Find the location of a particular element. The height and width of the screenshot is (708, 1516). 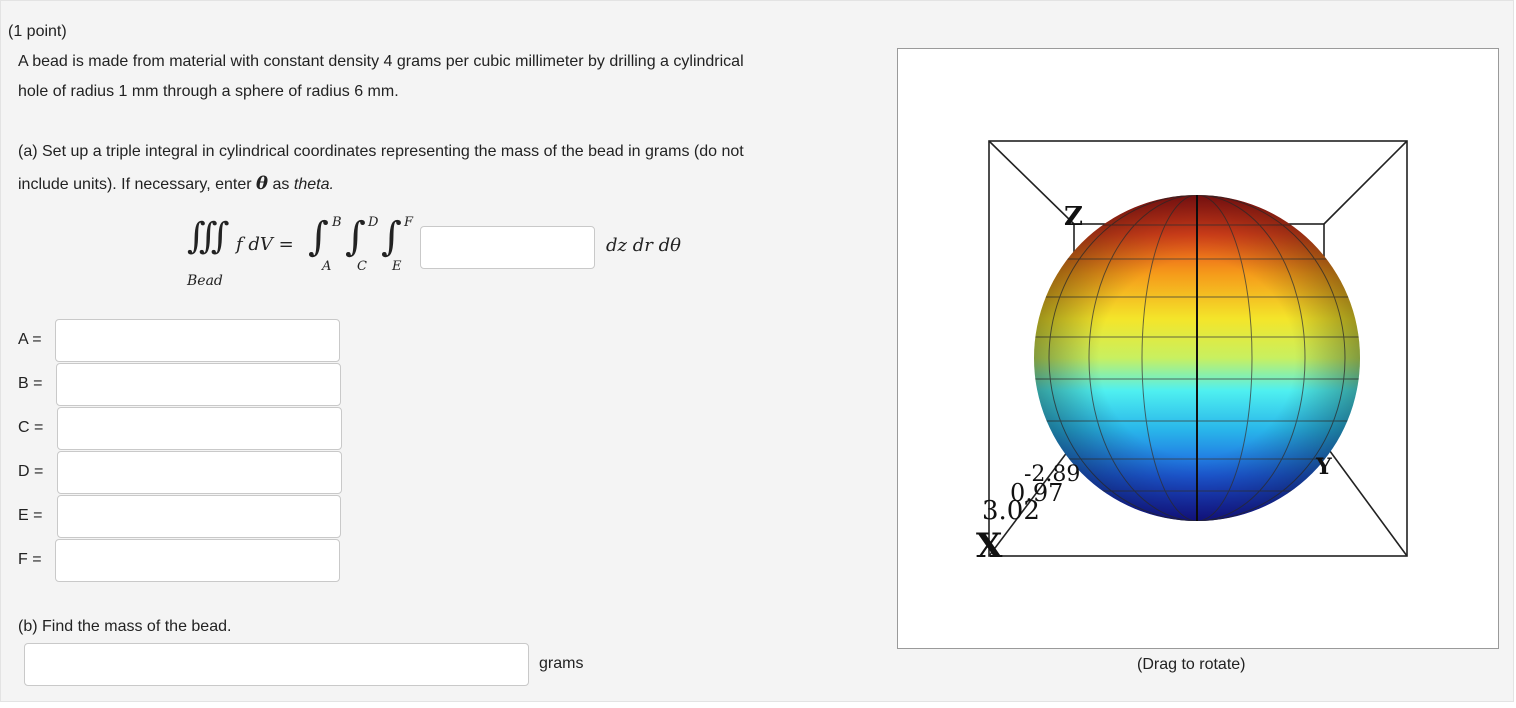

field-a-input is located at coordinates (197, 340).